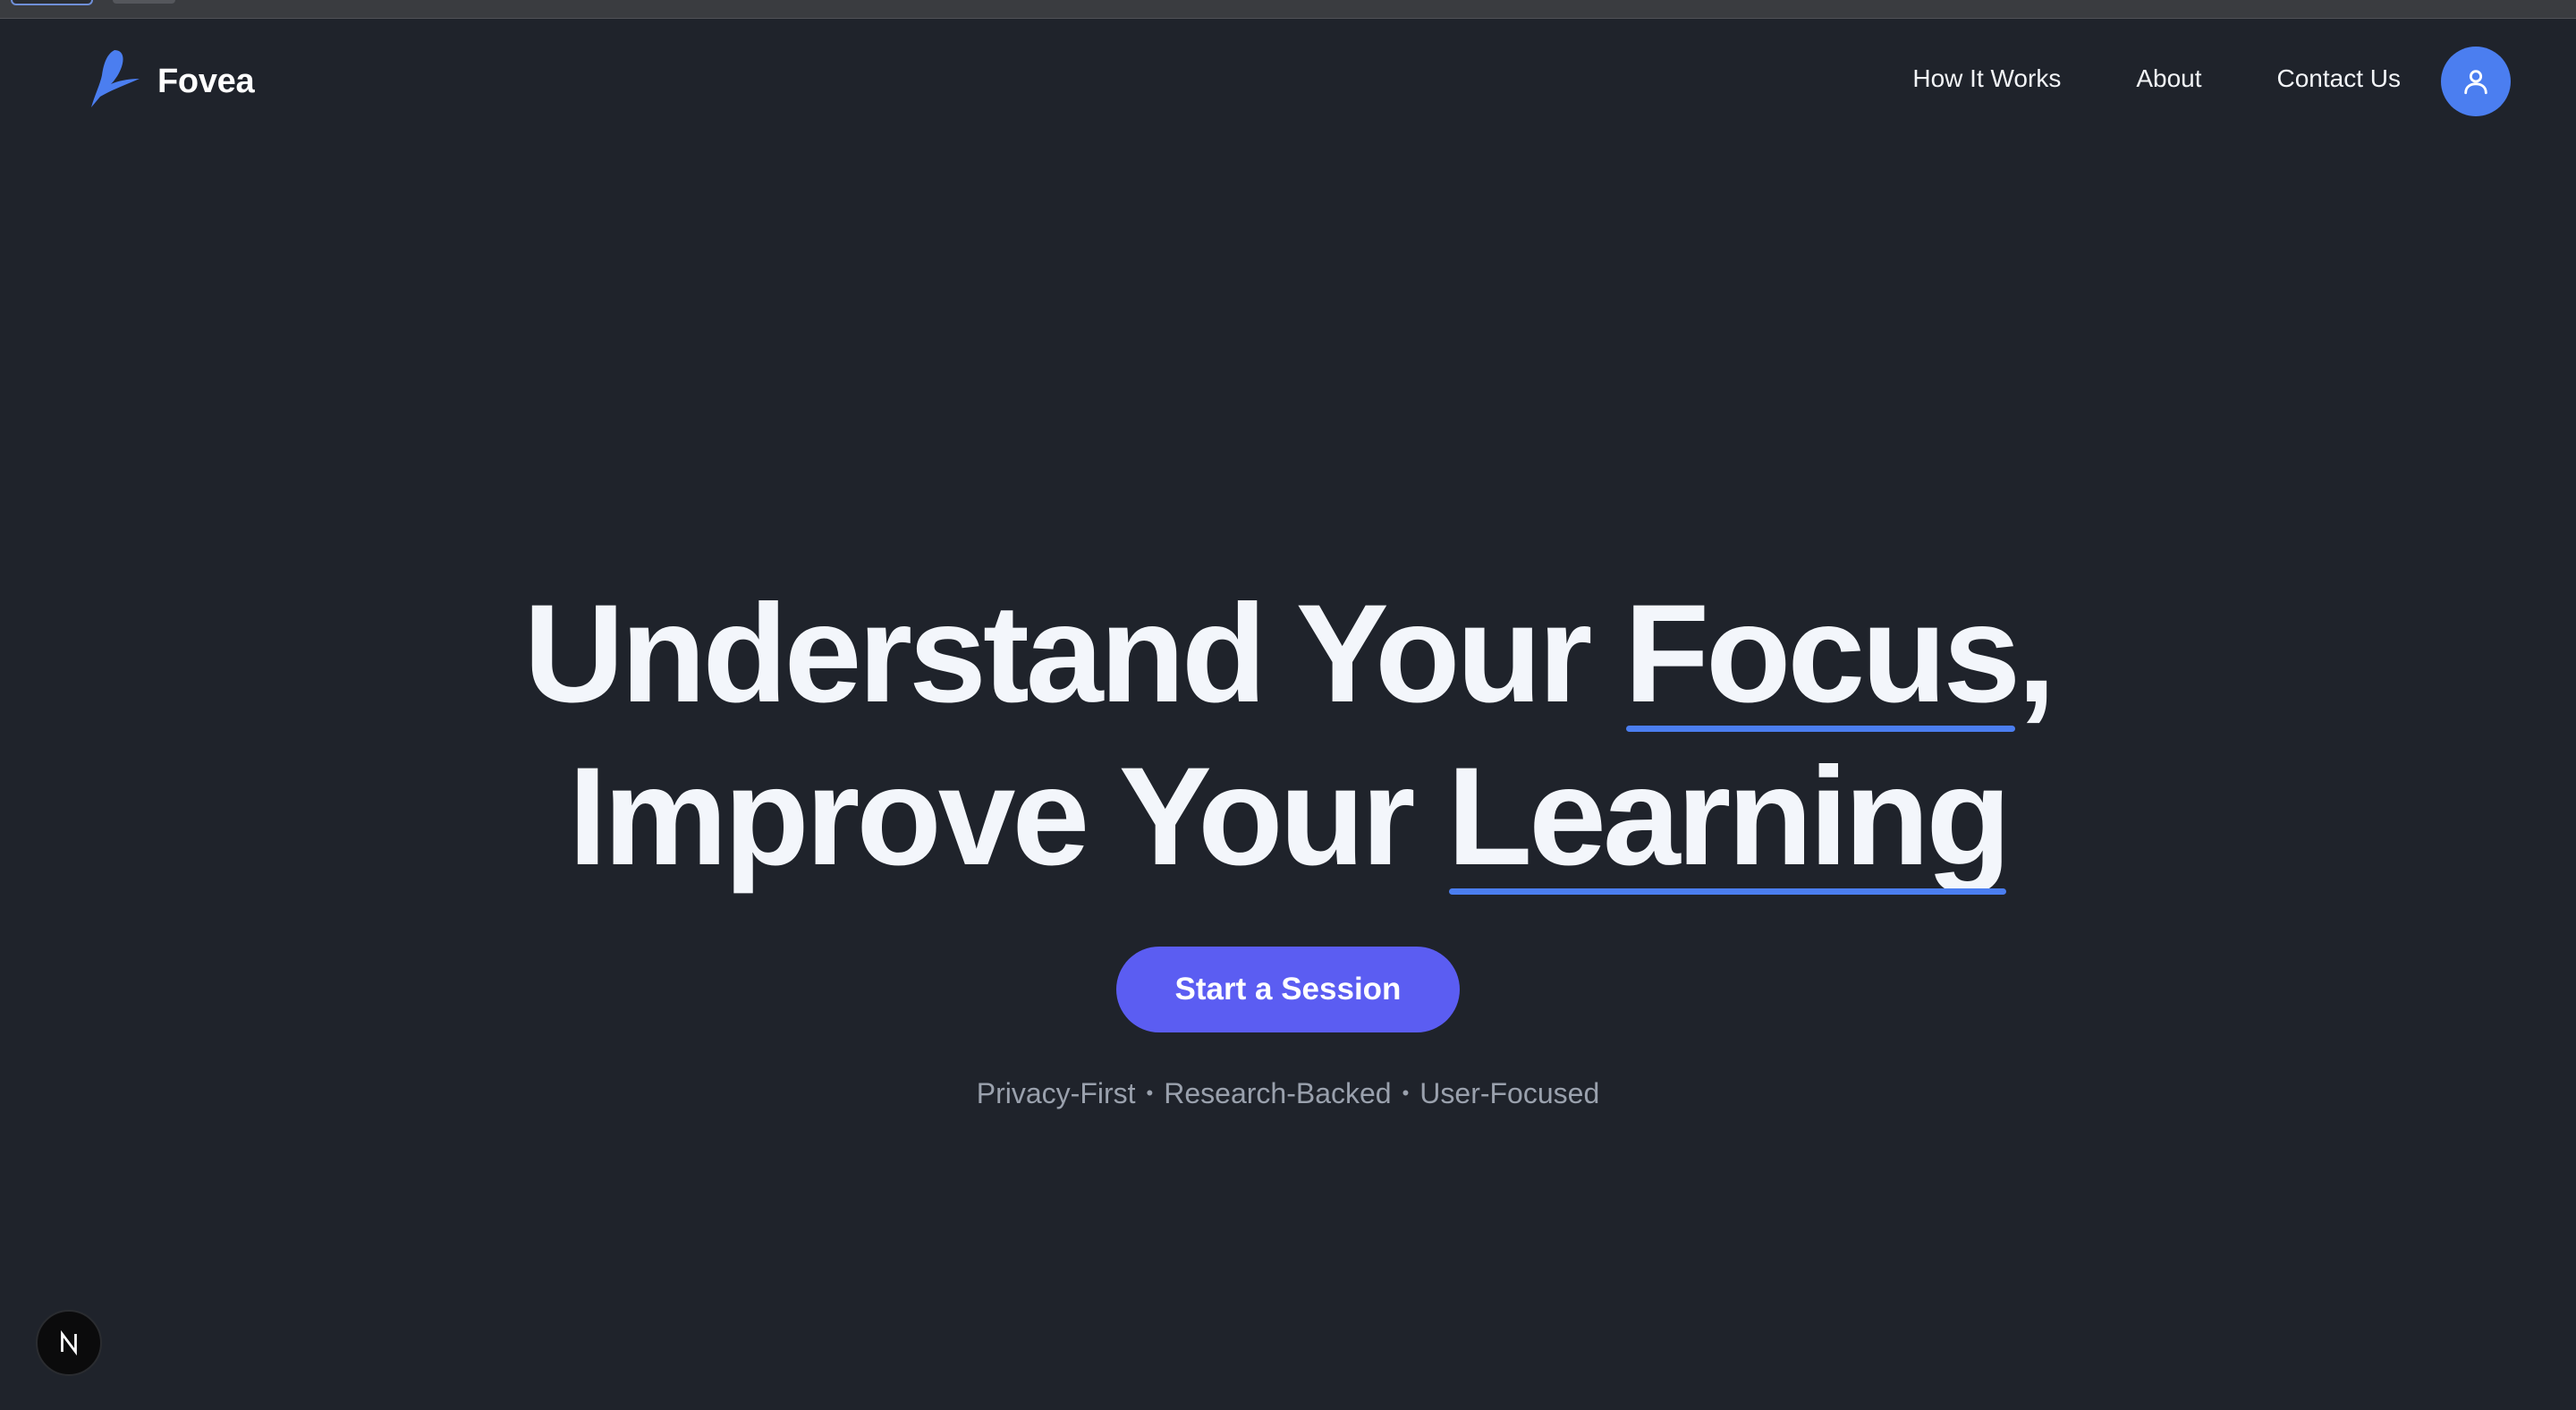  What do you see at coordinates (1007, 817) in the screenshot?
I see `headline-text: Improve Your` at bounding box center [1007, 817].